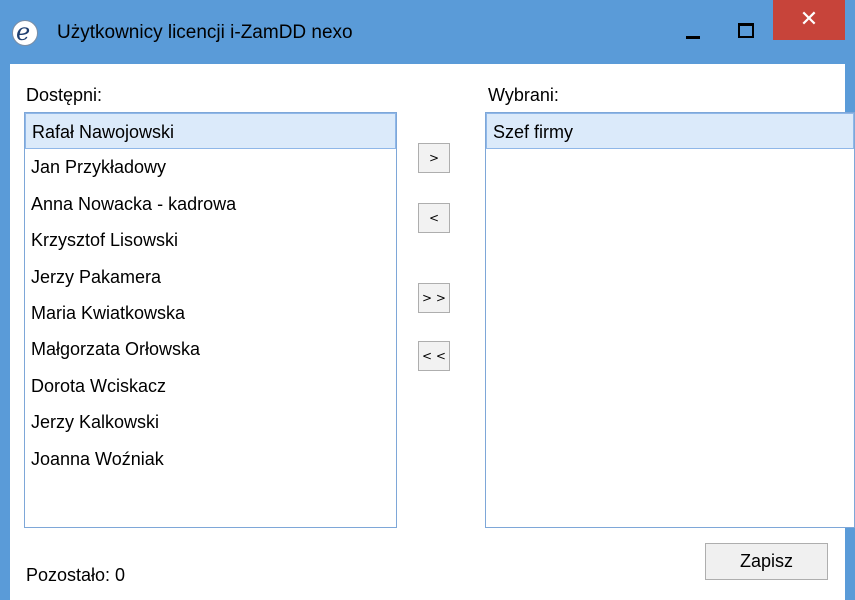 The image size is (855, 600). Describe the element at coordinates (210, 167) in the screenshot. I see `list-item: Jan Przykładowy` at that location.